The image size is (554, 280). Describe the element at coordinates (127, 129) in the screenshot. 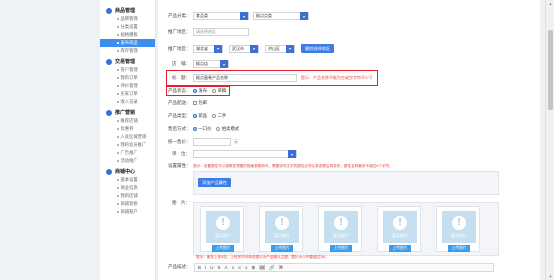

I see `sidebar-item-coupon: 优惠券` at that location.